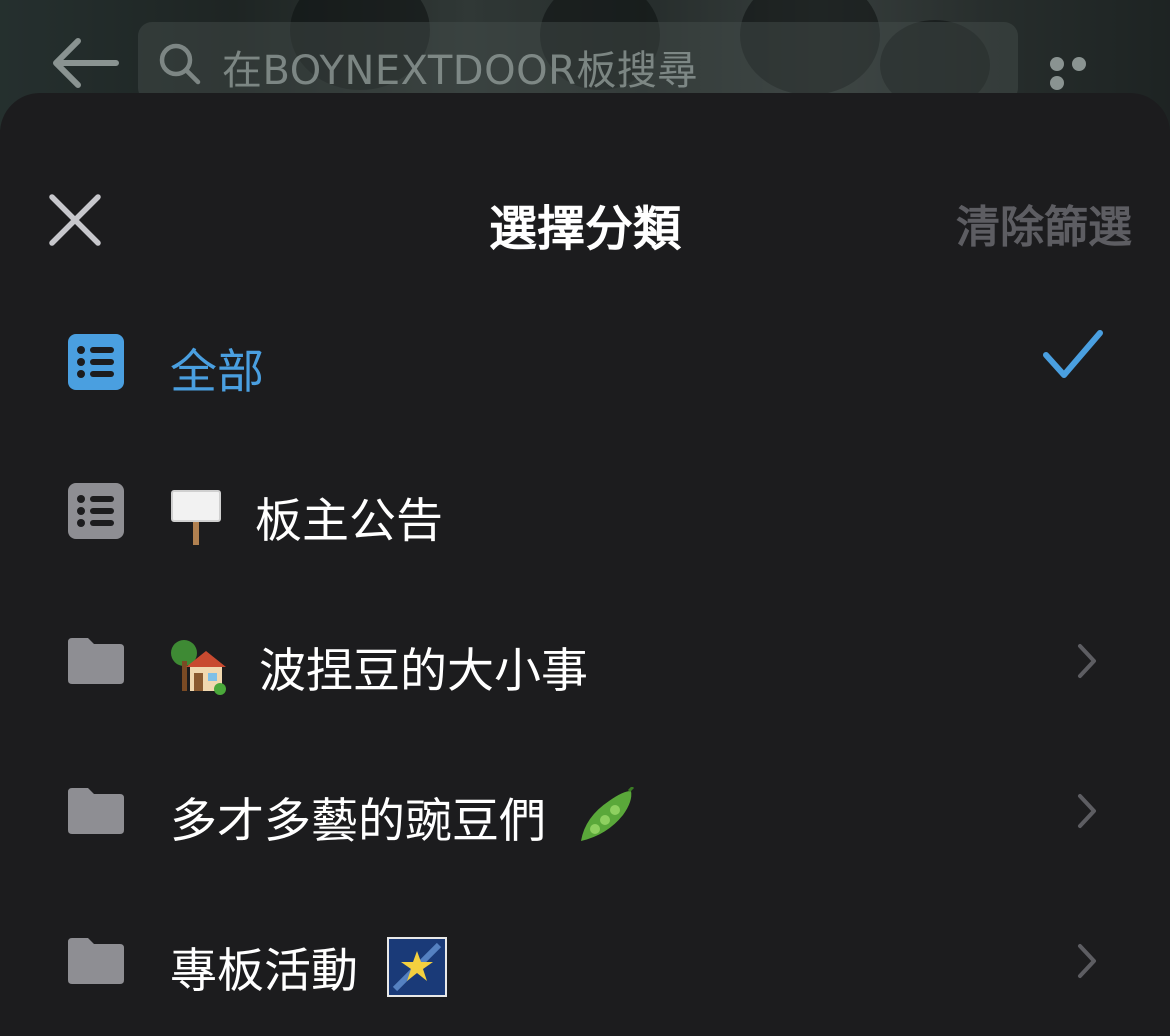 The image size is (1170, 1036). I want to click on category-label: 專板活動, so click(308, 966).